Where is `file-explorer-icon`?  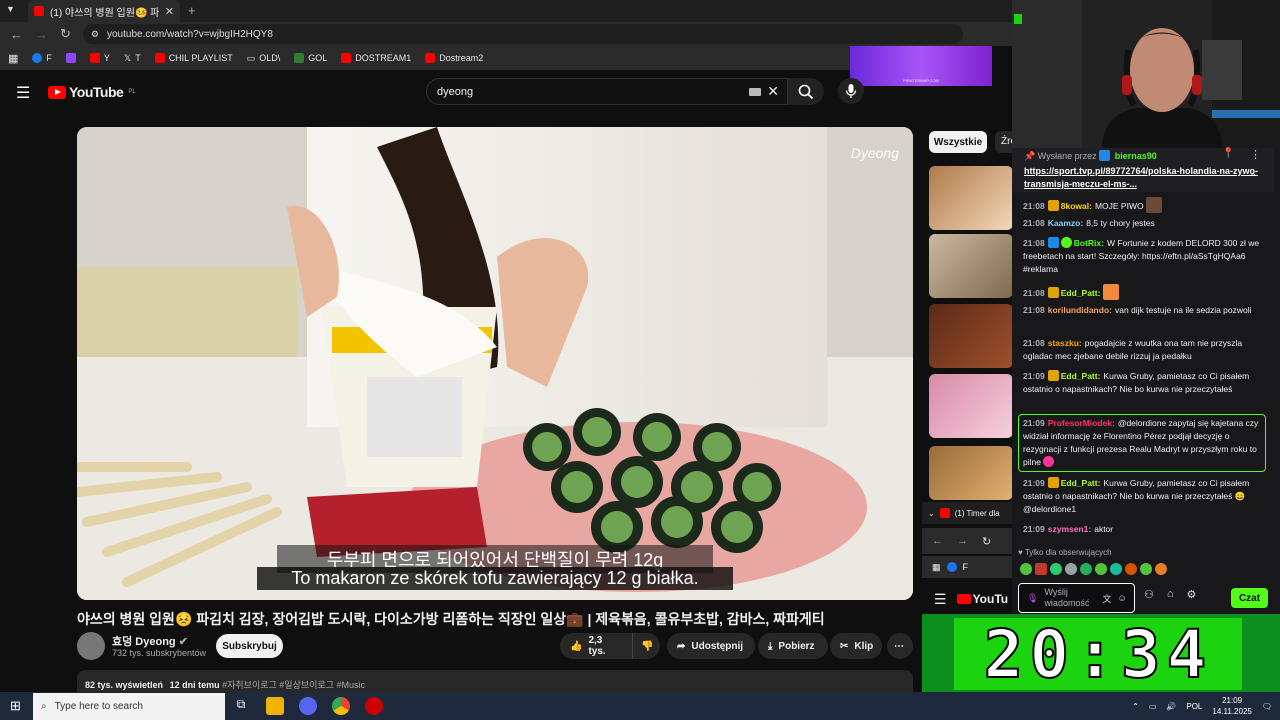
file-explorer-icon is located at coordinates (275, 706).